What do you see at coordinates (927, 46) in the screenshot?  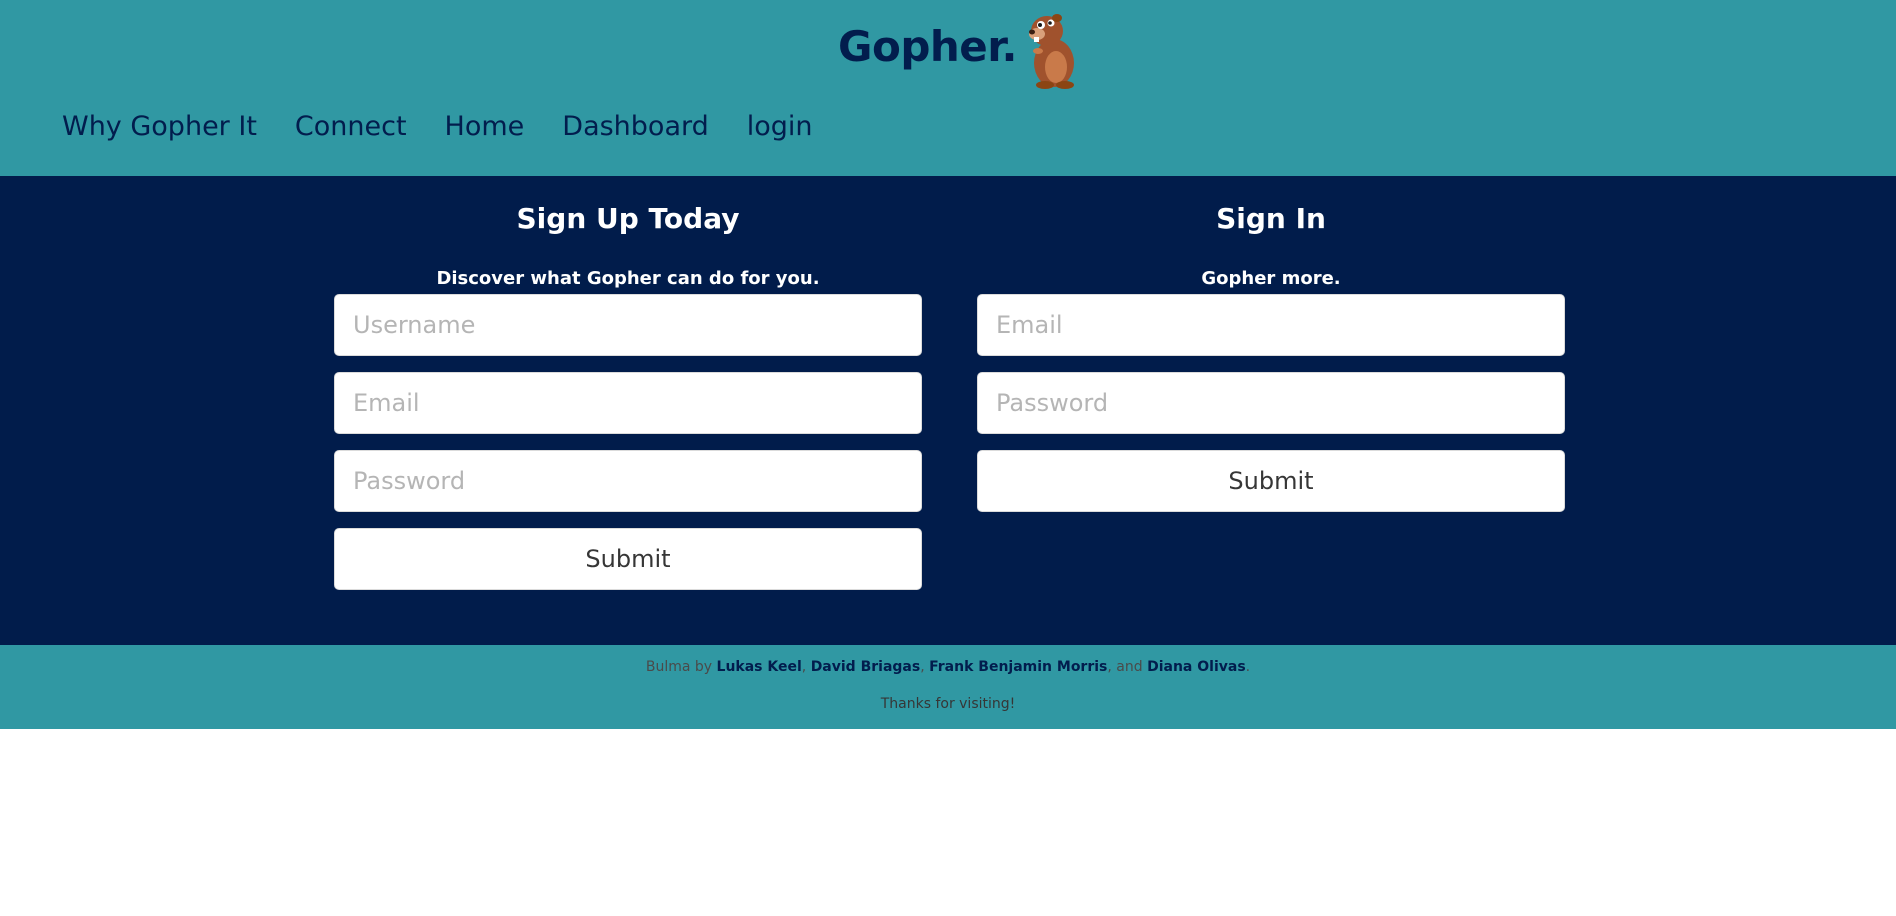 I see `brand-title: Gopher.` at bounding box center [927, 46].